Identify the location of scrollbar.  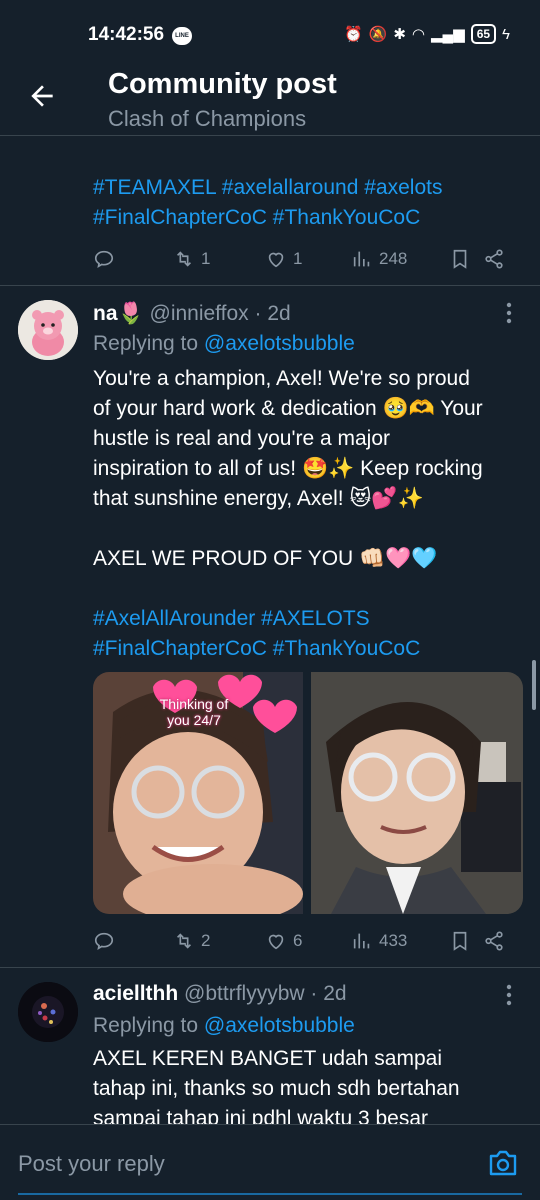
(534, 685).